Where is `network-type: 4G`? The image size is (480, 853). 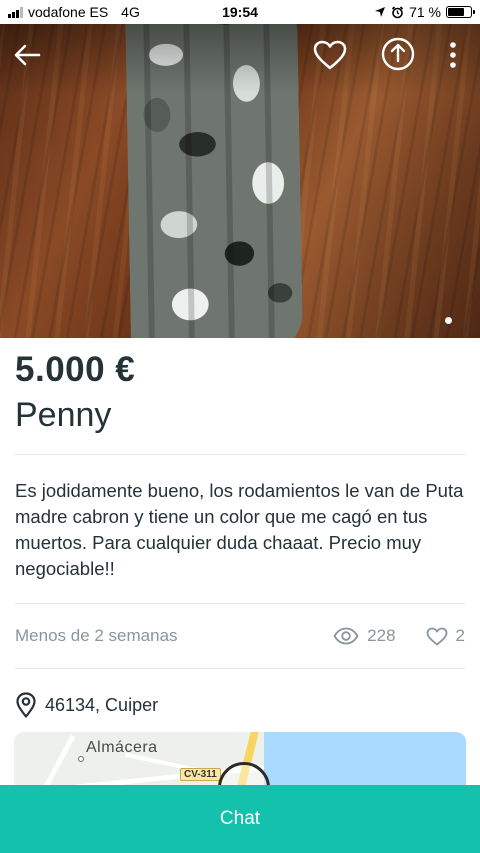 network-type: 4G is located at coordinates (130, 12).